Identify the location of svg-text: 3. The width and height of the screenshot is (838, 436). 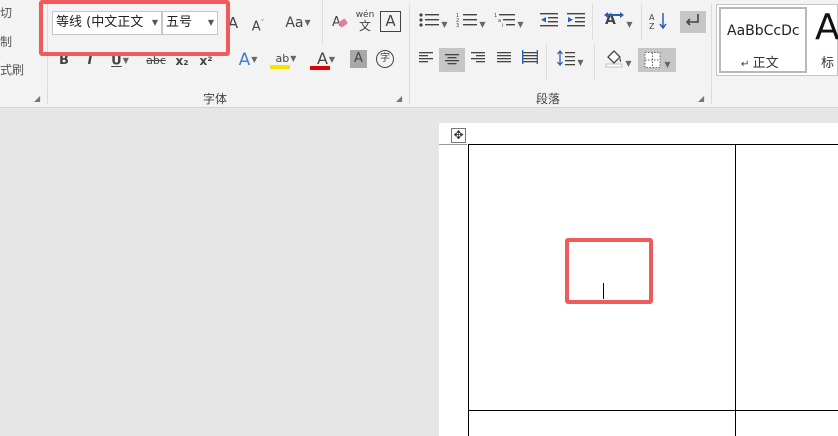
(457, 26).